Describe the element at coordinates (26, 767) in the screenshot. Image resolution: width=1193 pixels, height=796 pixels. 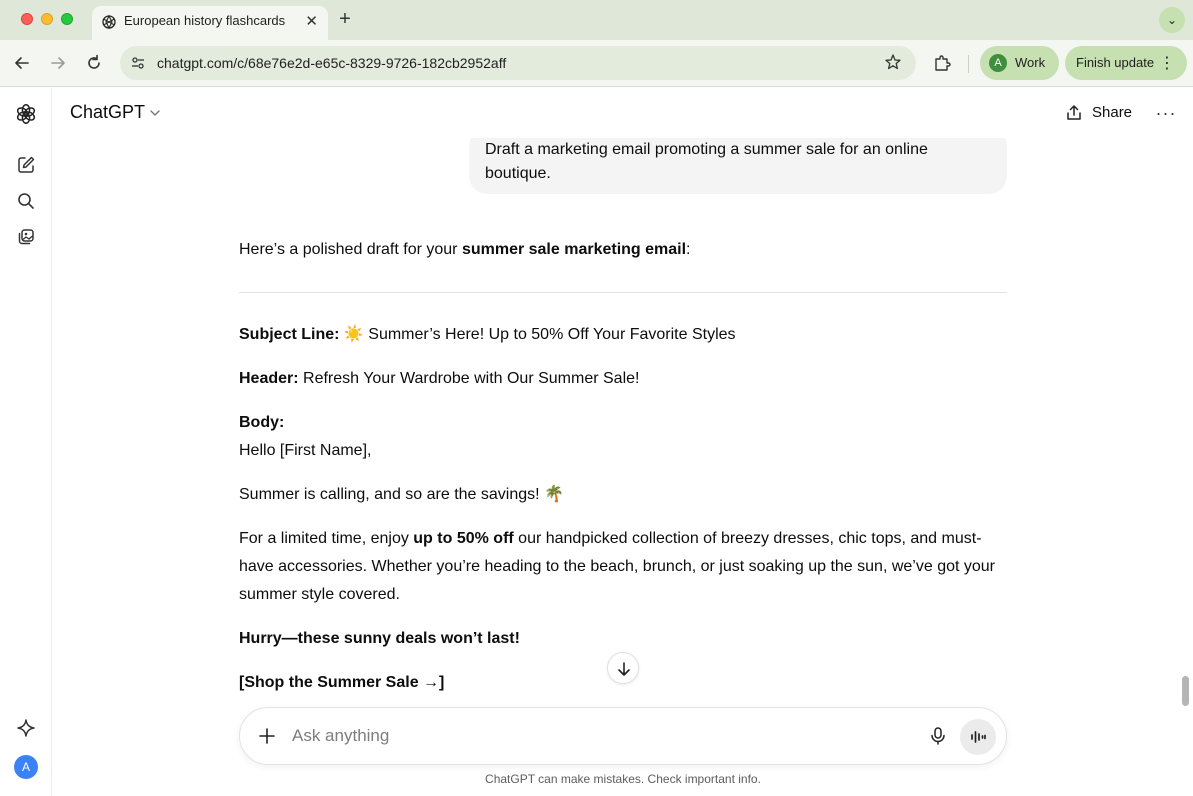
I see `user-avatar: A` at that location.